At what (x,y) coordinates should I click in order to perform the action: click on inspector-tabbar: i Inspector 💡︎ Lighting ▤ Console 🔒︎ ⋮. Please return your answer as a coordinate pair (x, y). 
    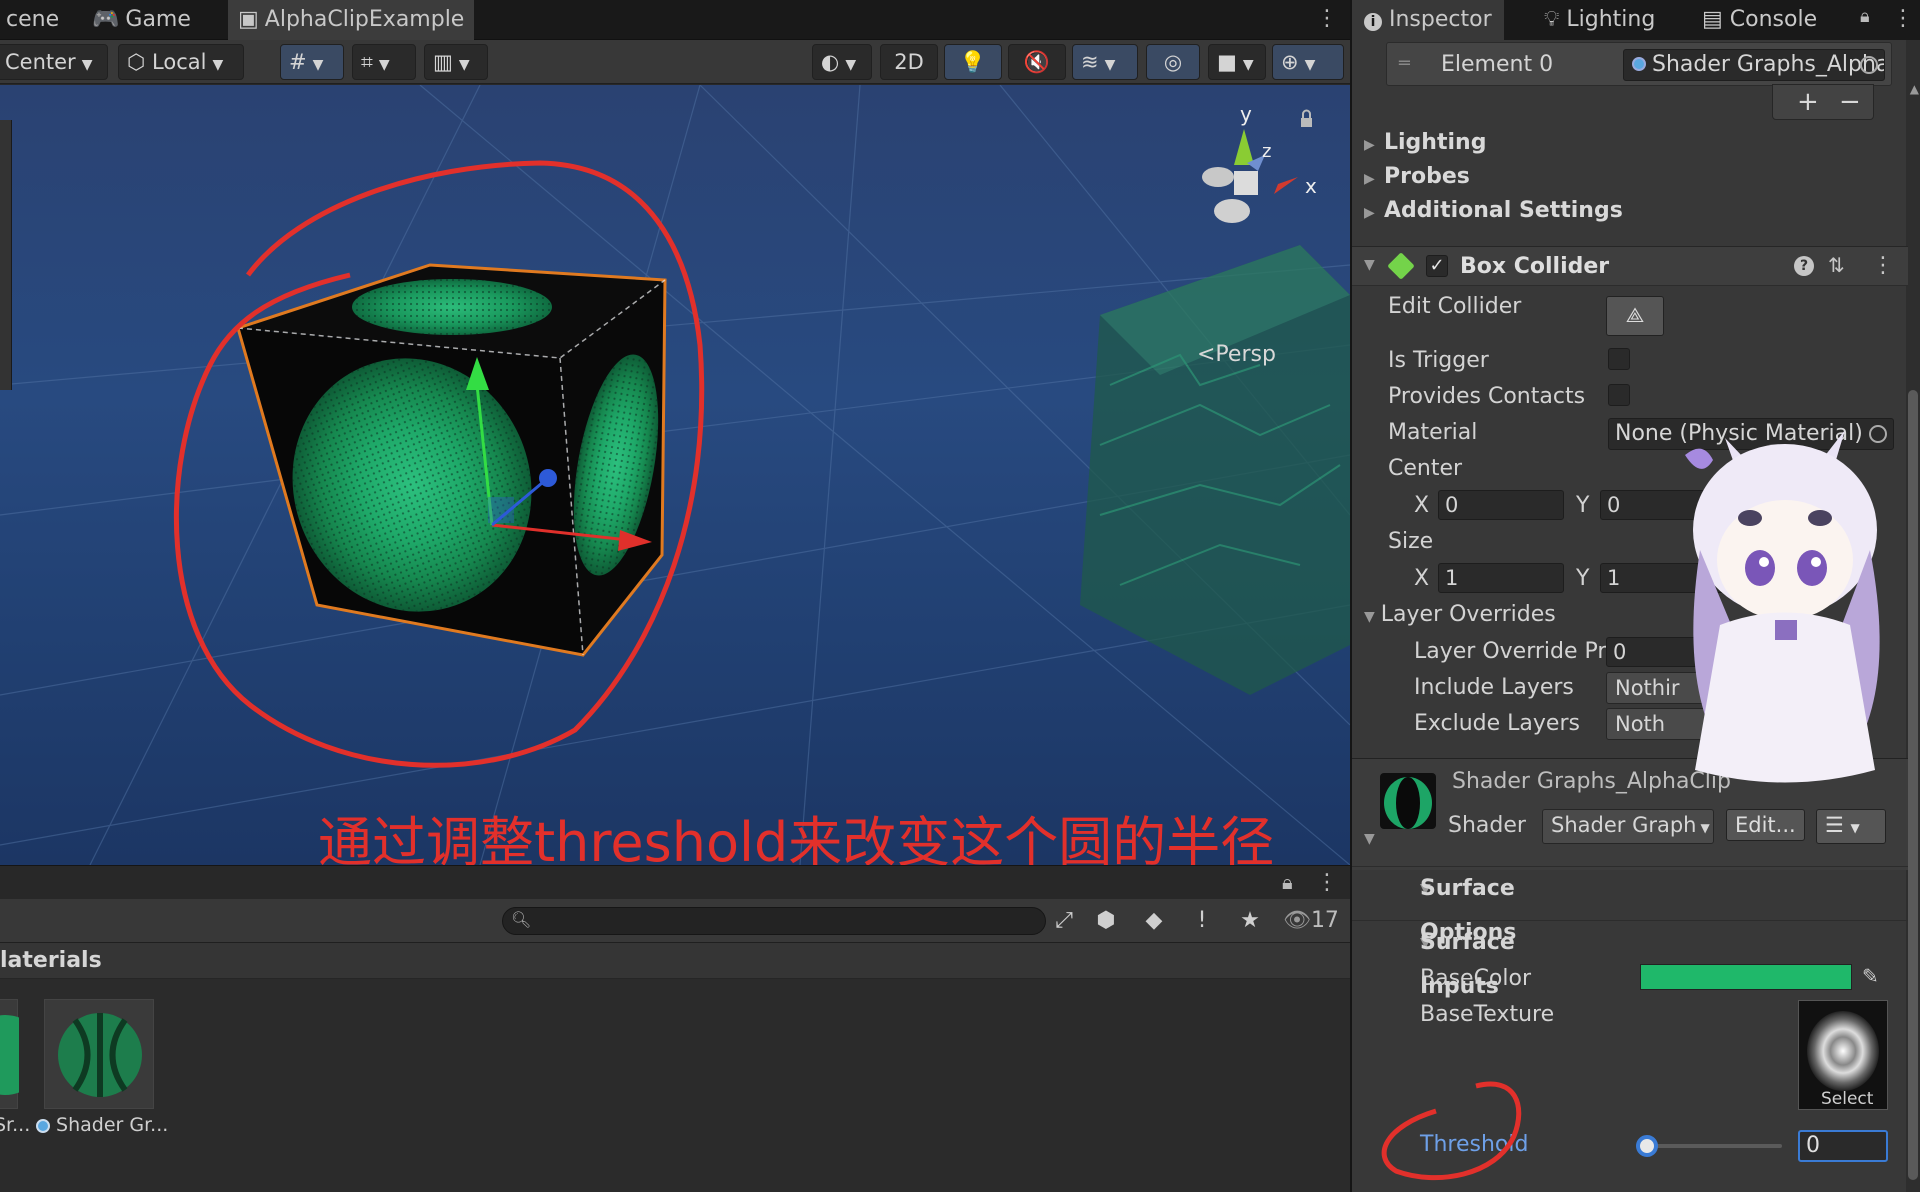
    Looking at the image, I should click on (1636, 20).